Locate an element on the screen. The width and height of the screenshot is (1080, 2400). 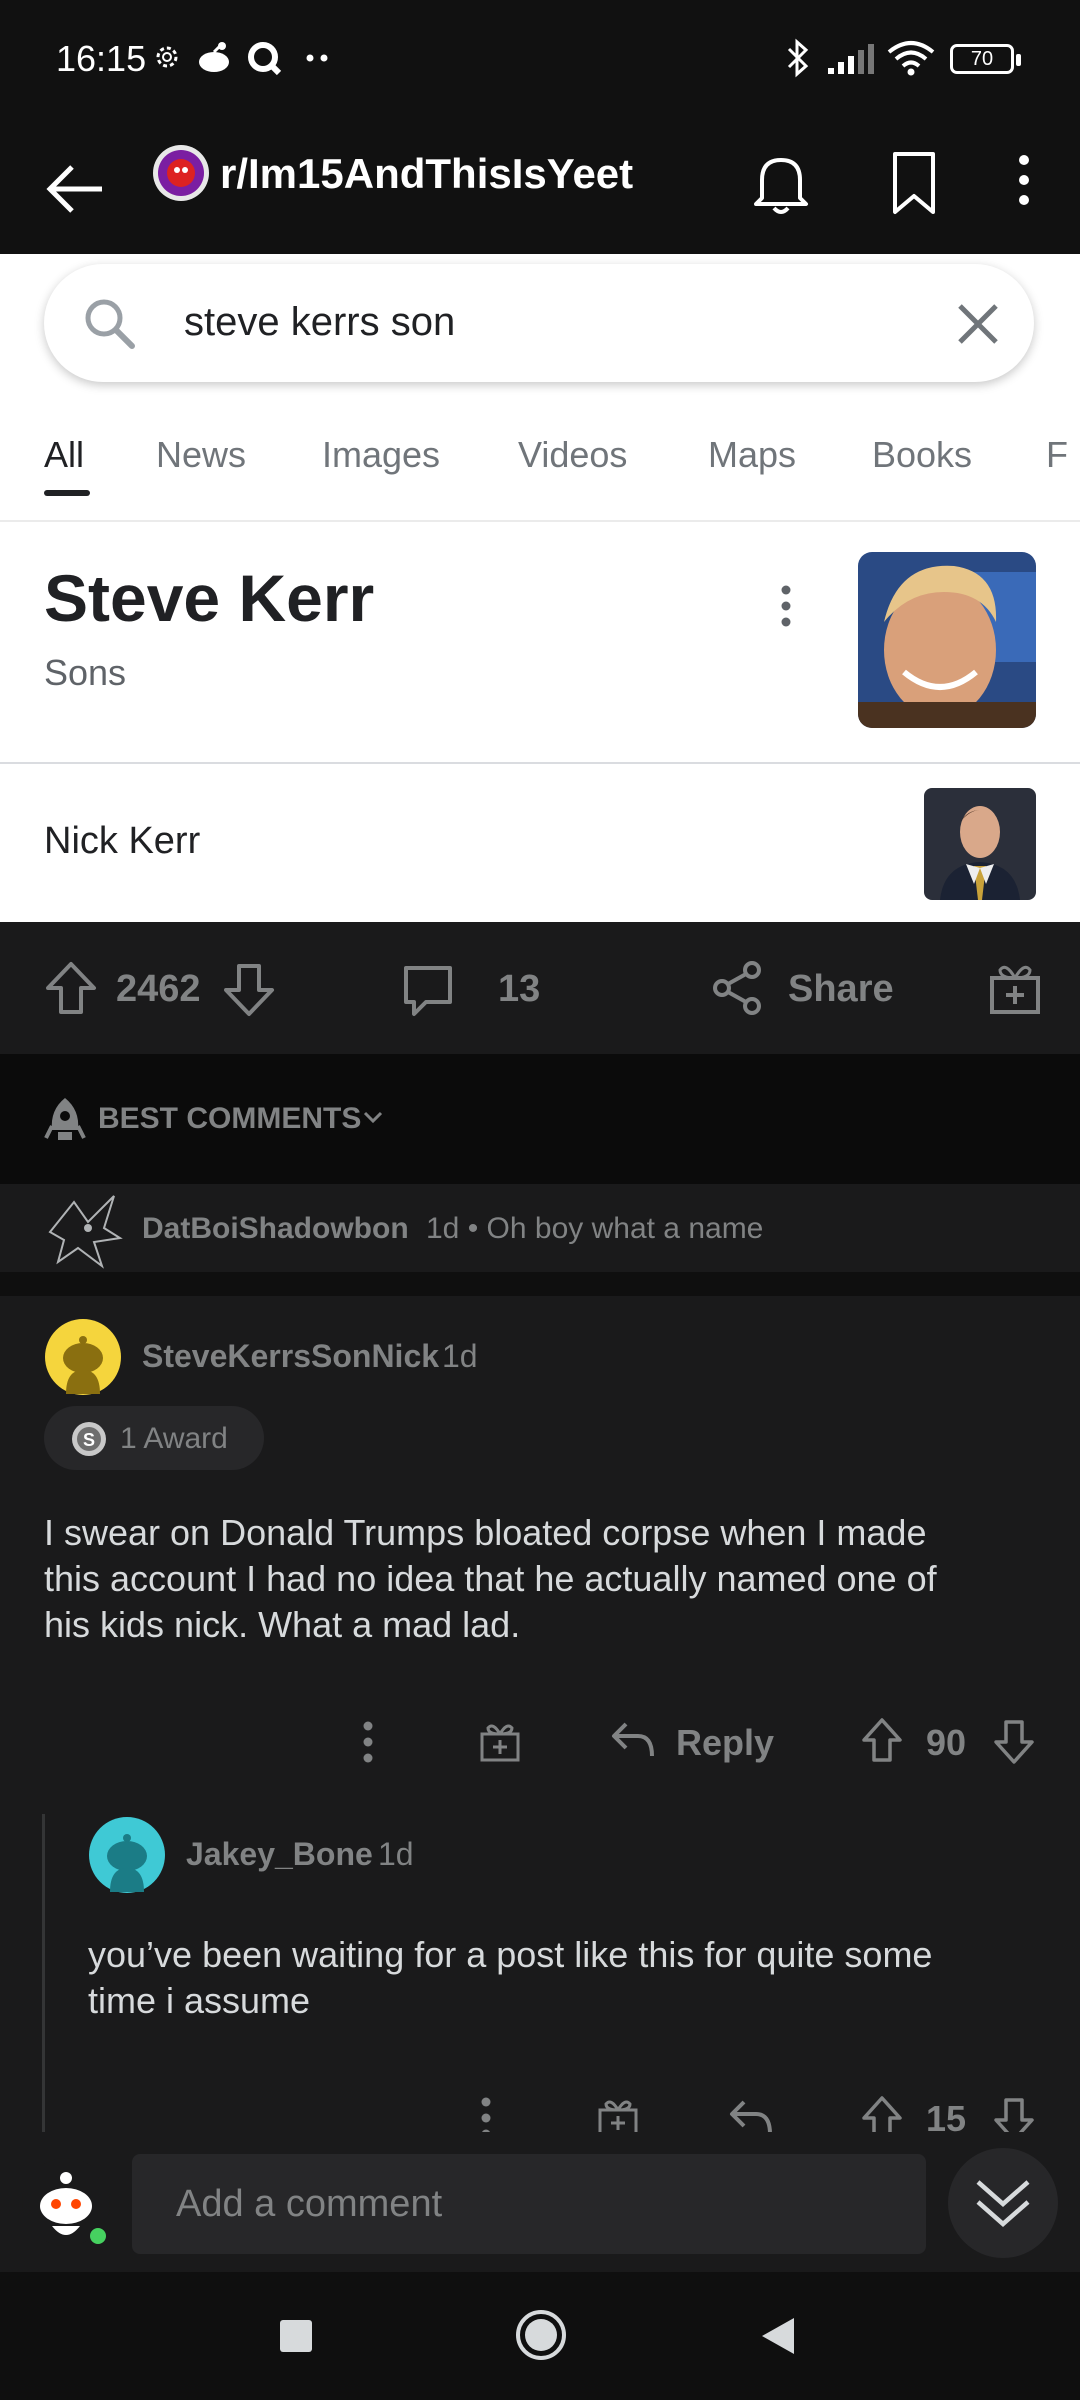
comment-composer is located at coordinates (540, 2202).